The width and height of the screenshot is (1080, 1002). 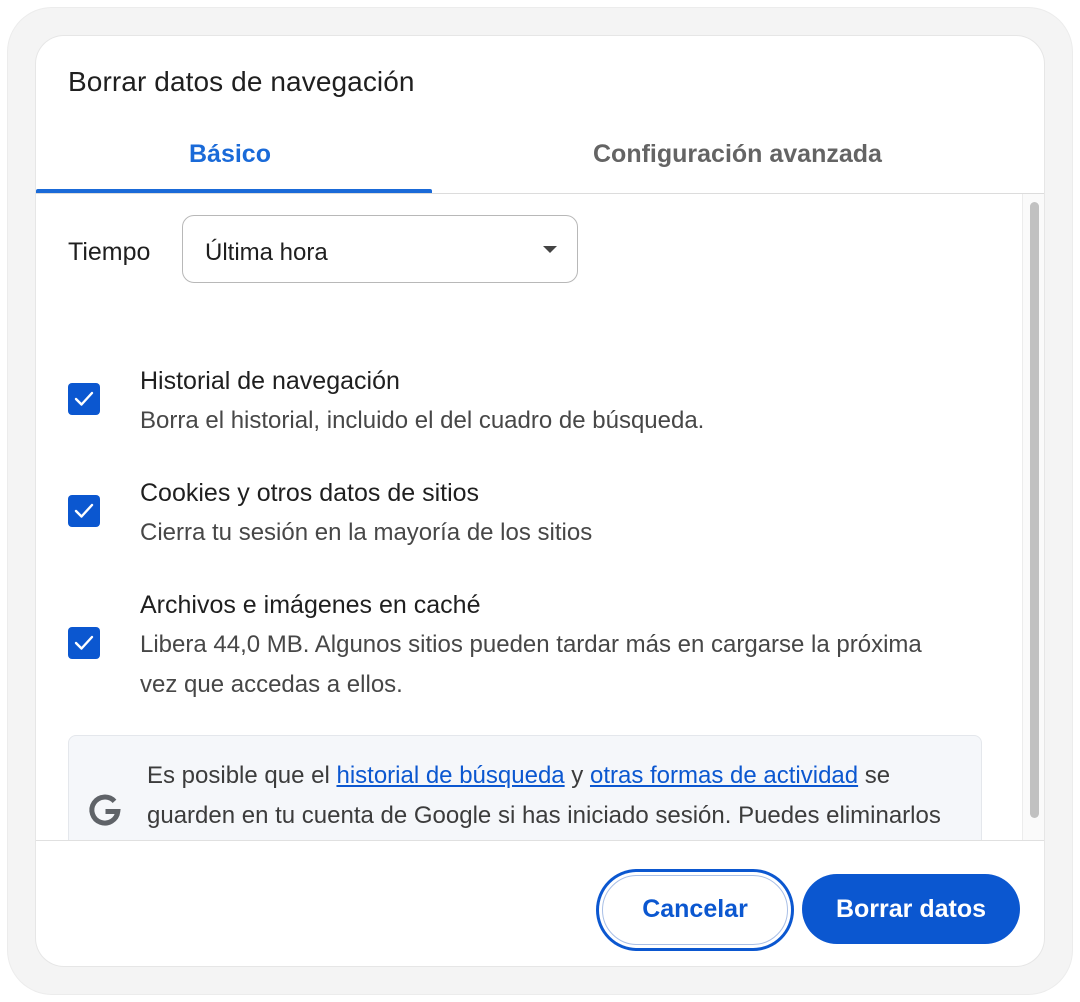 I want to click on scrollbar, so click(x=1033, y=517).